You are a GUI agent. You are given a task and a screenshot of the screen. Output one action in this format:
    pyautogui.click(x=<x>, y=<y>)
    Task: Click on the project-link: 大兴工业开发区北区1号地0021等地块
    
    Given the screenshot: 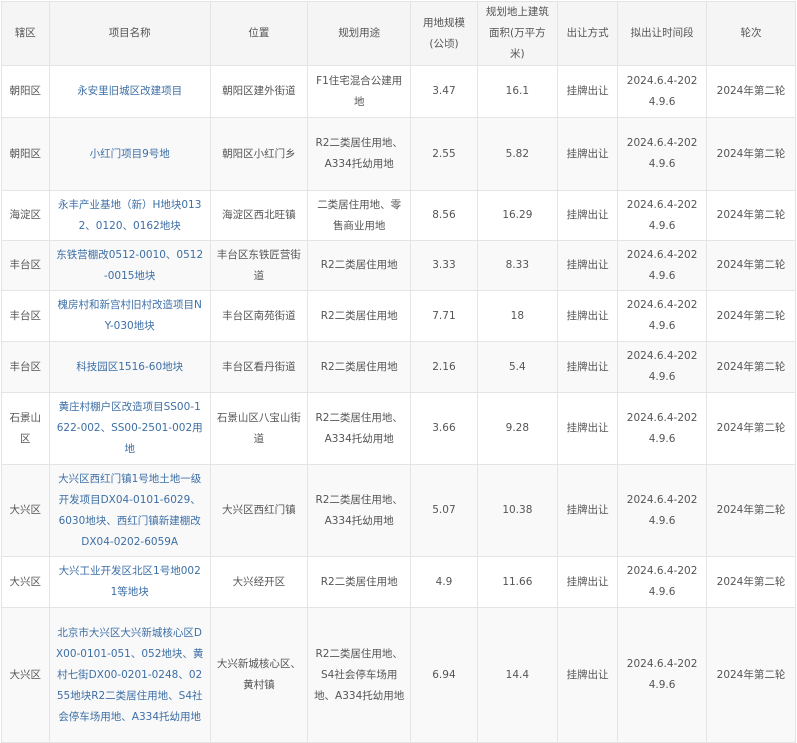 What is the action you would take?
    pyautogui.click(x=130, y=581)
    